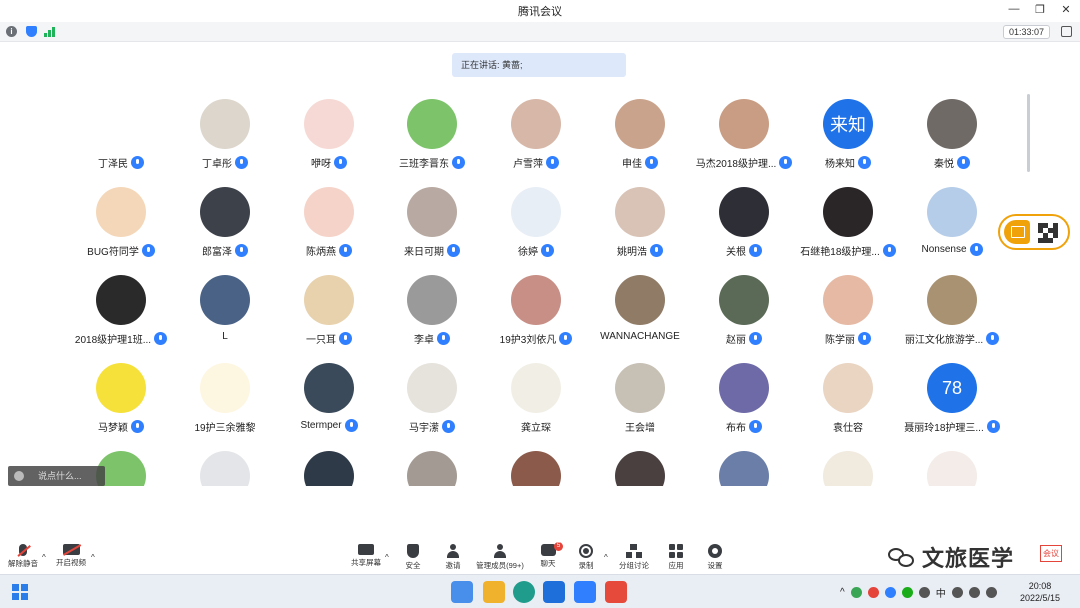 The height and width of the screenshot is (608, 1080). I want to click on record-options-chevron-icon: ^, so click(606, 557).